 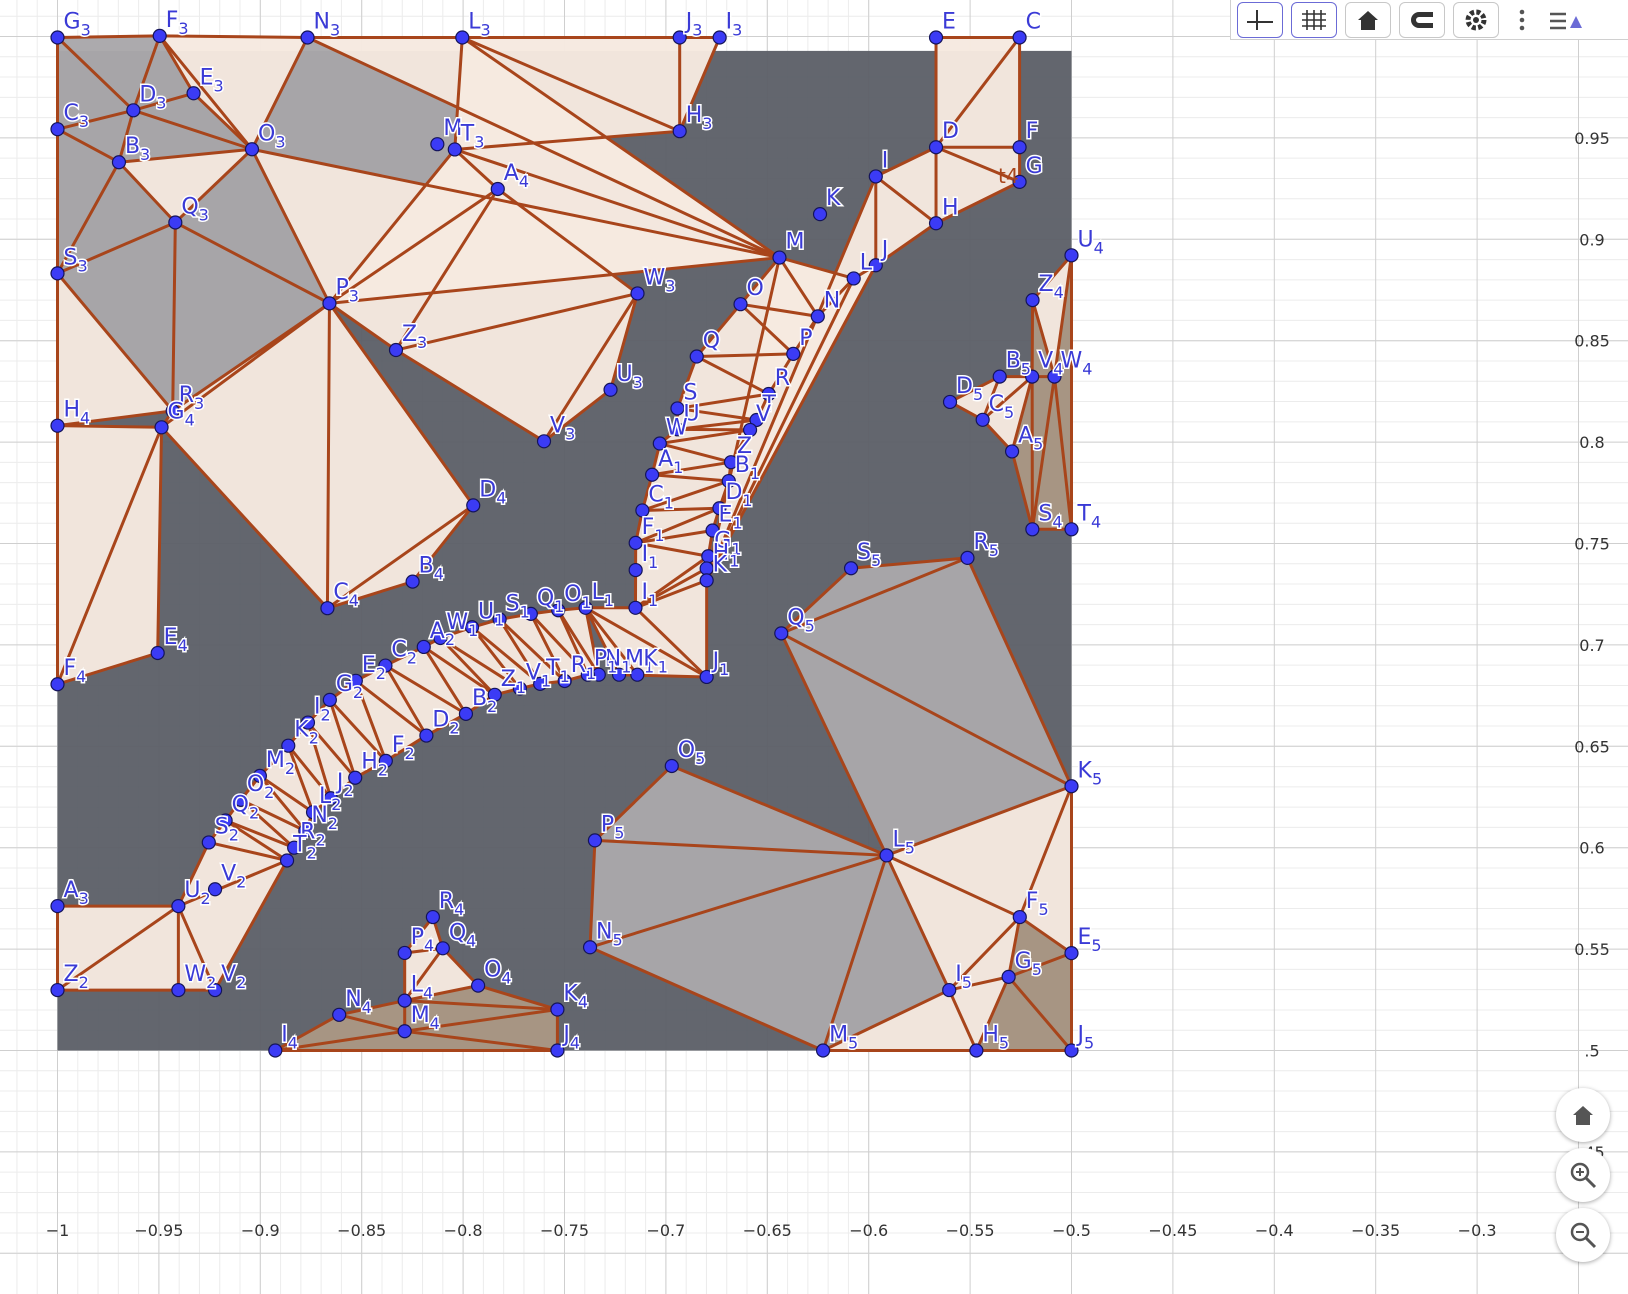 What do you see at coordinates (1260, 19) in the screenshot?
I see `axes-toggle-button` at bounding box center [1260, 19].